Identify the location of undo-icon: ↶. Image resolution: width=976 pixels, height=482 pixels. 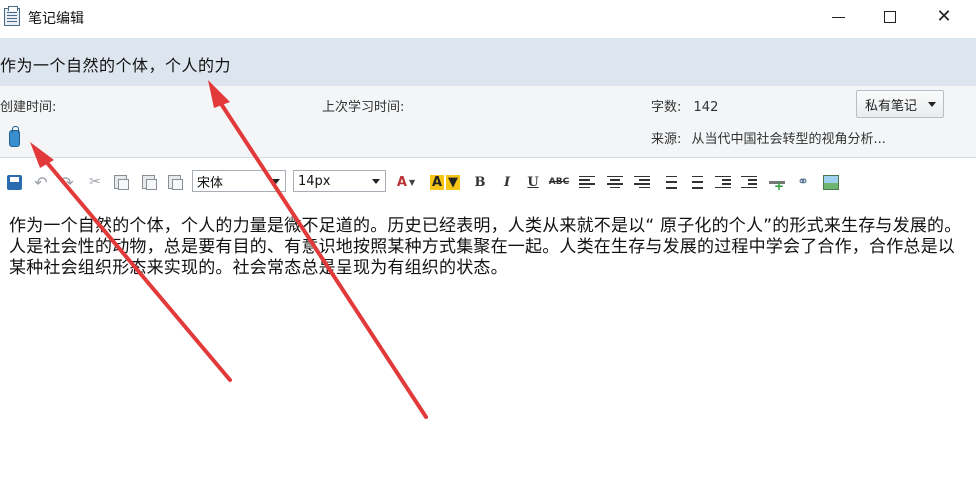
(41, 182).